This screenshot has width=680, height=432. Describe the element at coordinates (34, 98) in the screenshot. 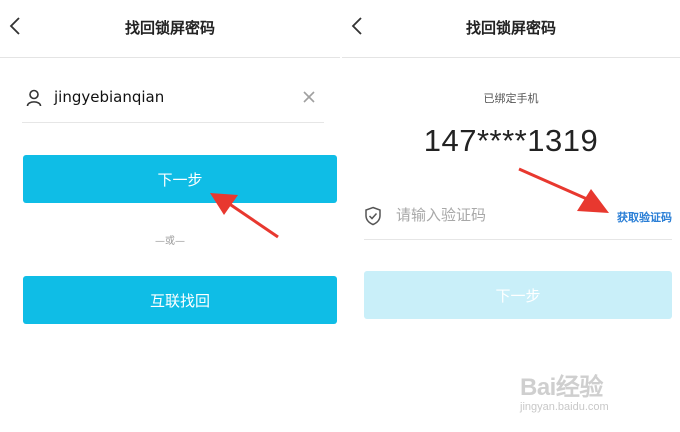

I see `user-icon` at that location.